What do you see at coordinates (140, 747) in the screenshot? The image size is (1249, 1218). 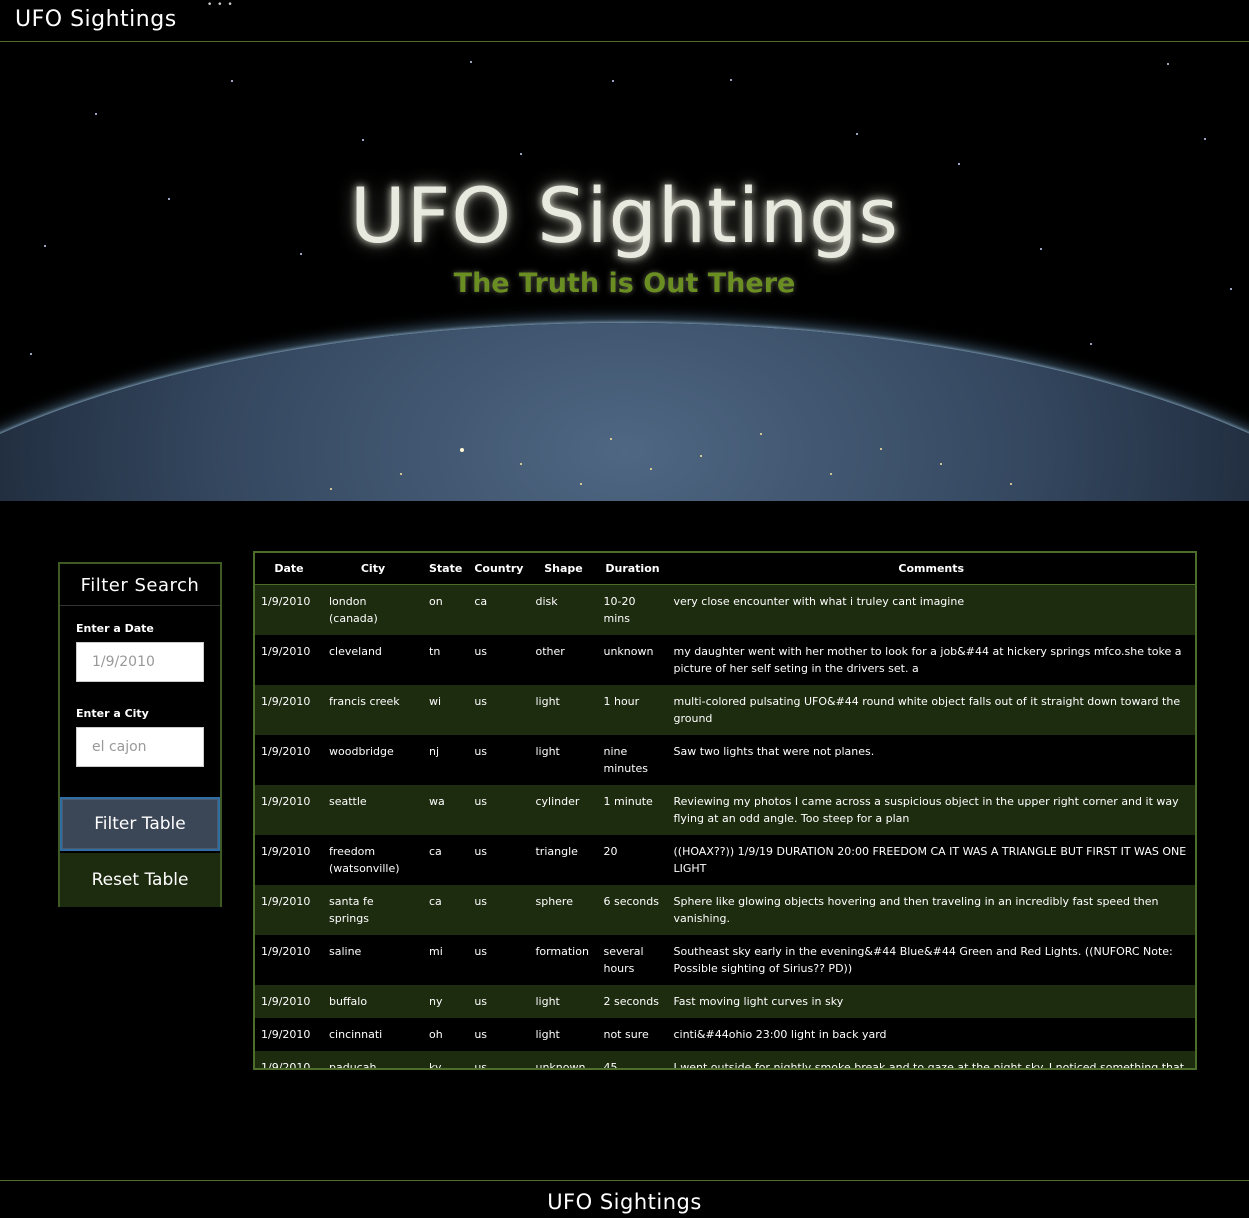 I see `city-input` at bounding box center [140, 747].